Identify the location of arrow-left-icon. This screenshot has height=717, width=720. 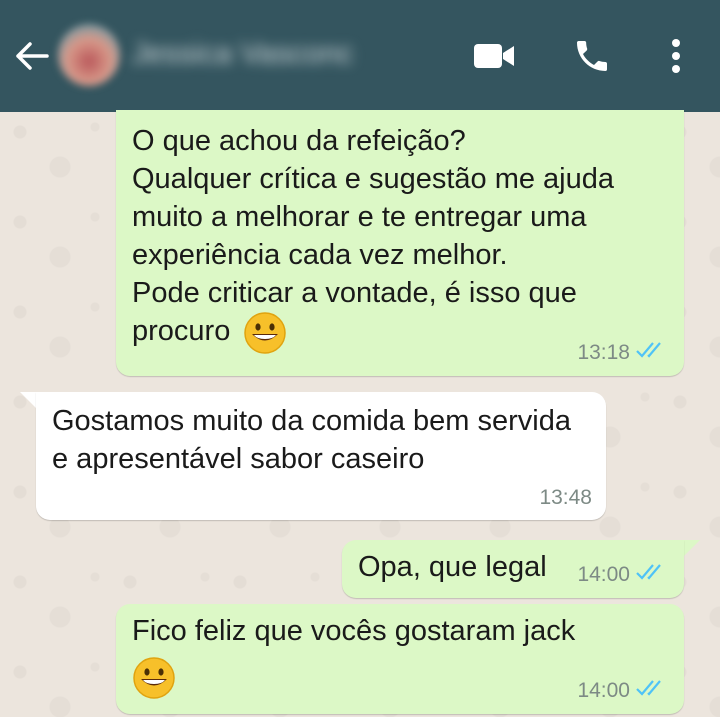
(32, 56).